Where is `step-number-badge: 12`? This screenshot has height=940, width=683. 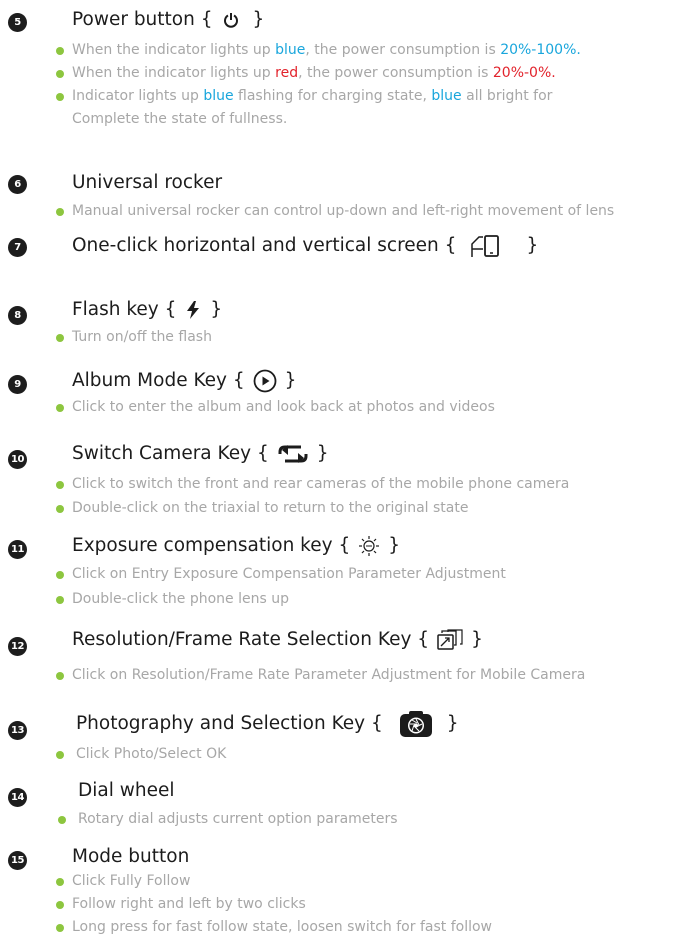
step-number-badge: 12 is located at coordinates (17, 646).